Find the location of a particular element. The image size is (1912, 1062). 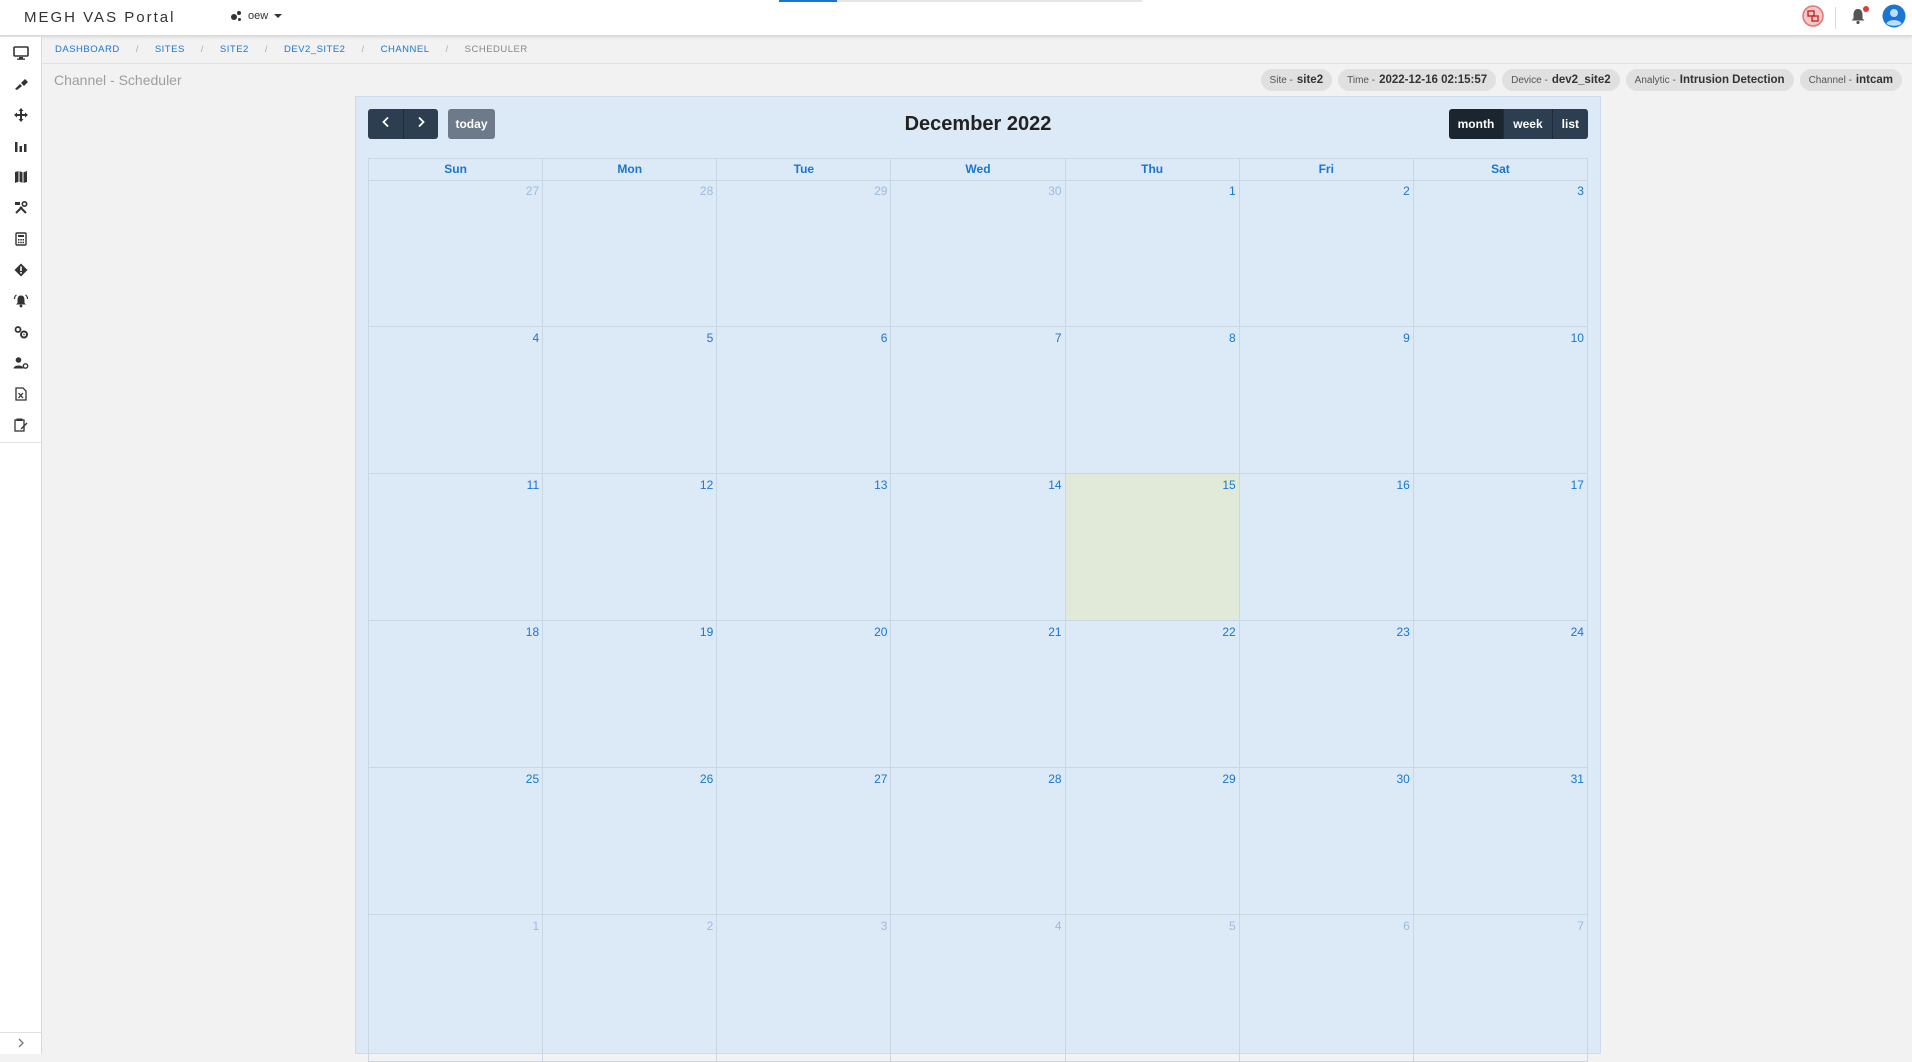

notifications-button is located at coordinates (1858, 18).